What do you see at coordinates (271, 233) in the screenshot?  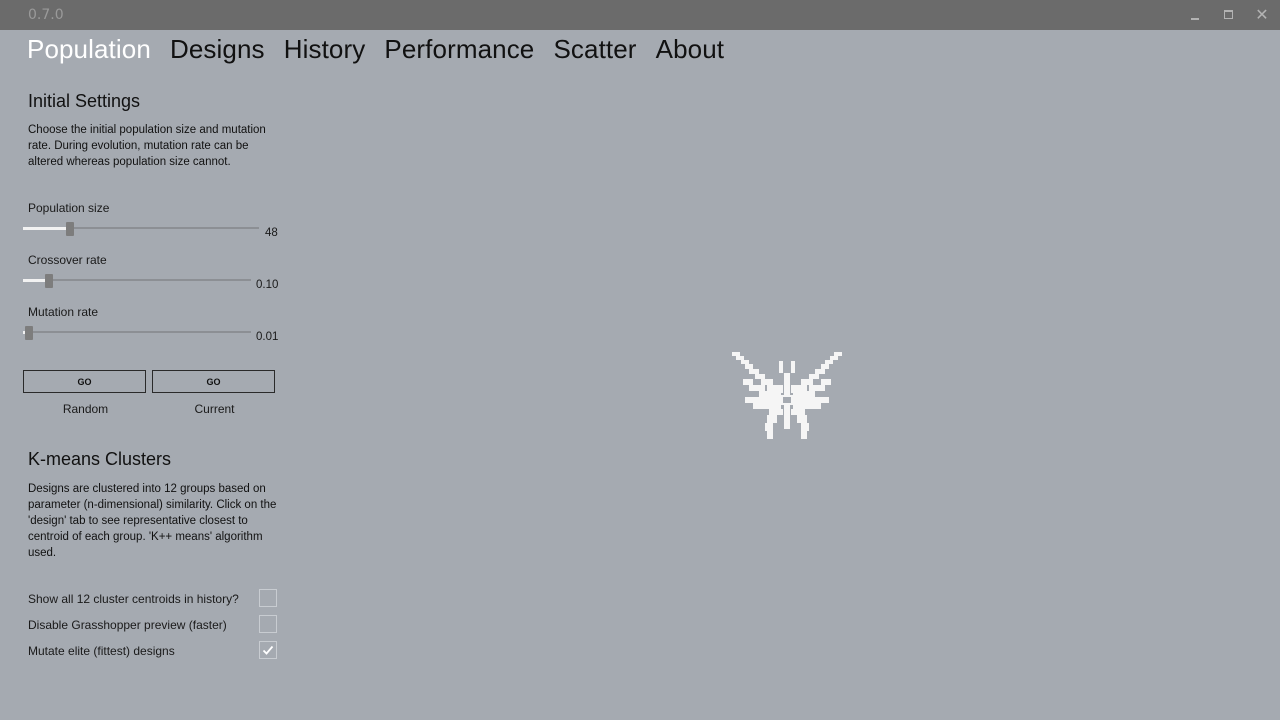 I see `population-size-value: 48` at bounding box center [271, 233].